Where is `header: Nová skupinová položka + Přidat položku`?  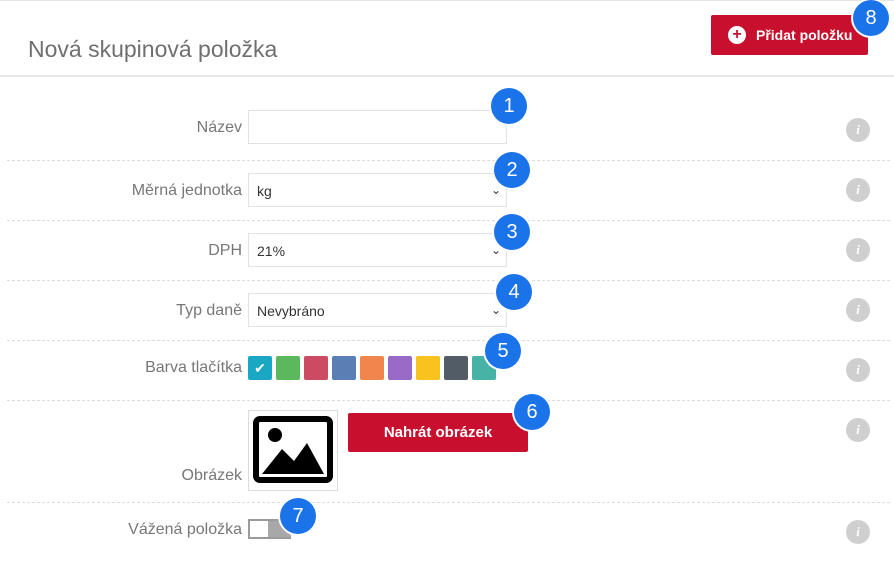 header: Nová skupinová položka + Přidat položku is located at coordinates (447, 39).